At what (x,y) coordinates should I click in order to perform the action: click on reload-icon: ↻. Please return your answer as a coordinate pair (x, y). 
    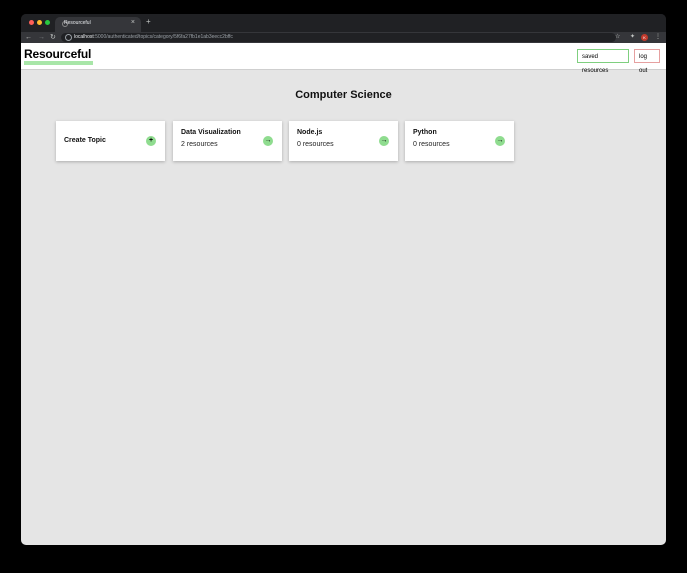
    Looking at the image, I should click on (53, 37).